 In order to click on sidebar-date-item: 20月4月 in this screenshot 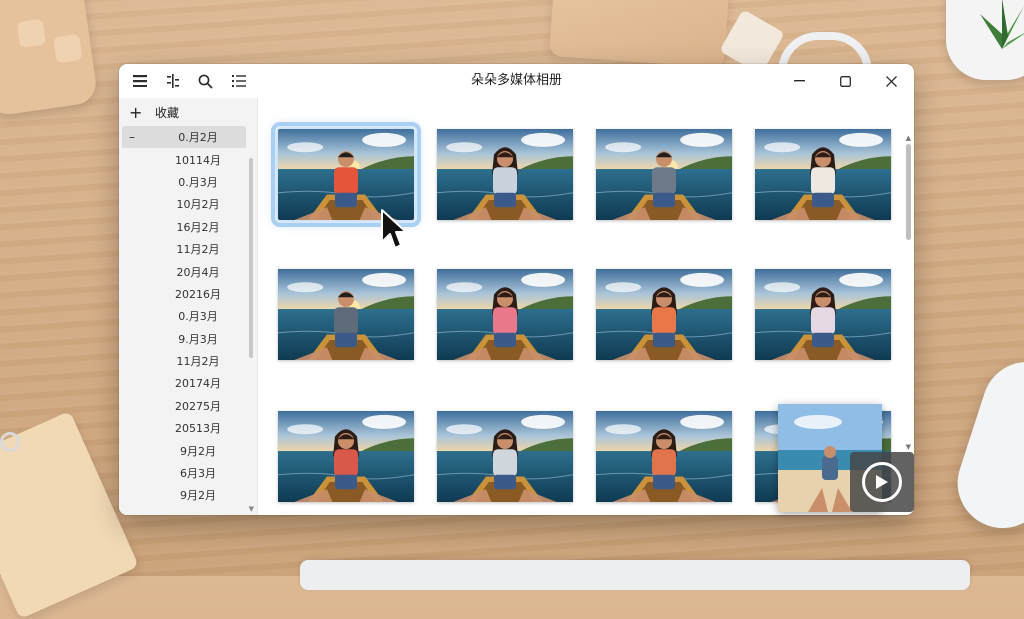, I will do `click(188, 271)`.